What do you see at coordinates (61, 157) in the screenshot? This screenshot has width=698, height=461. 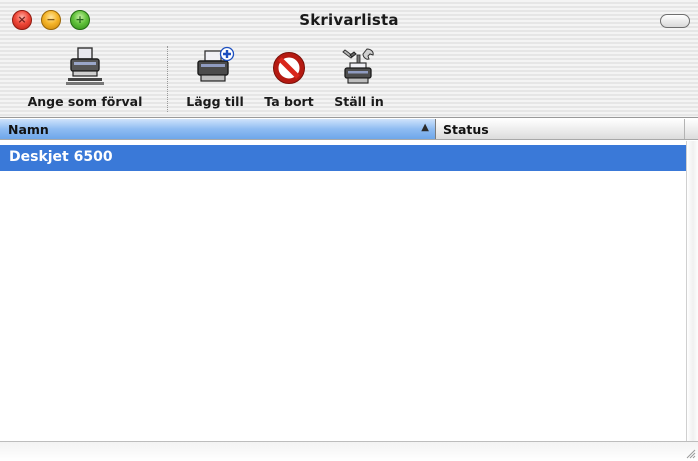 I see `printer-name: Deskjet 6500` at bounding box center [61, 157].